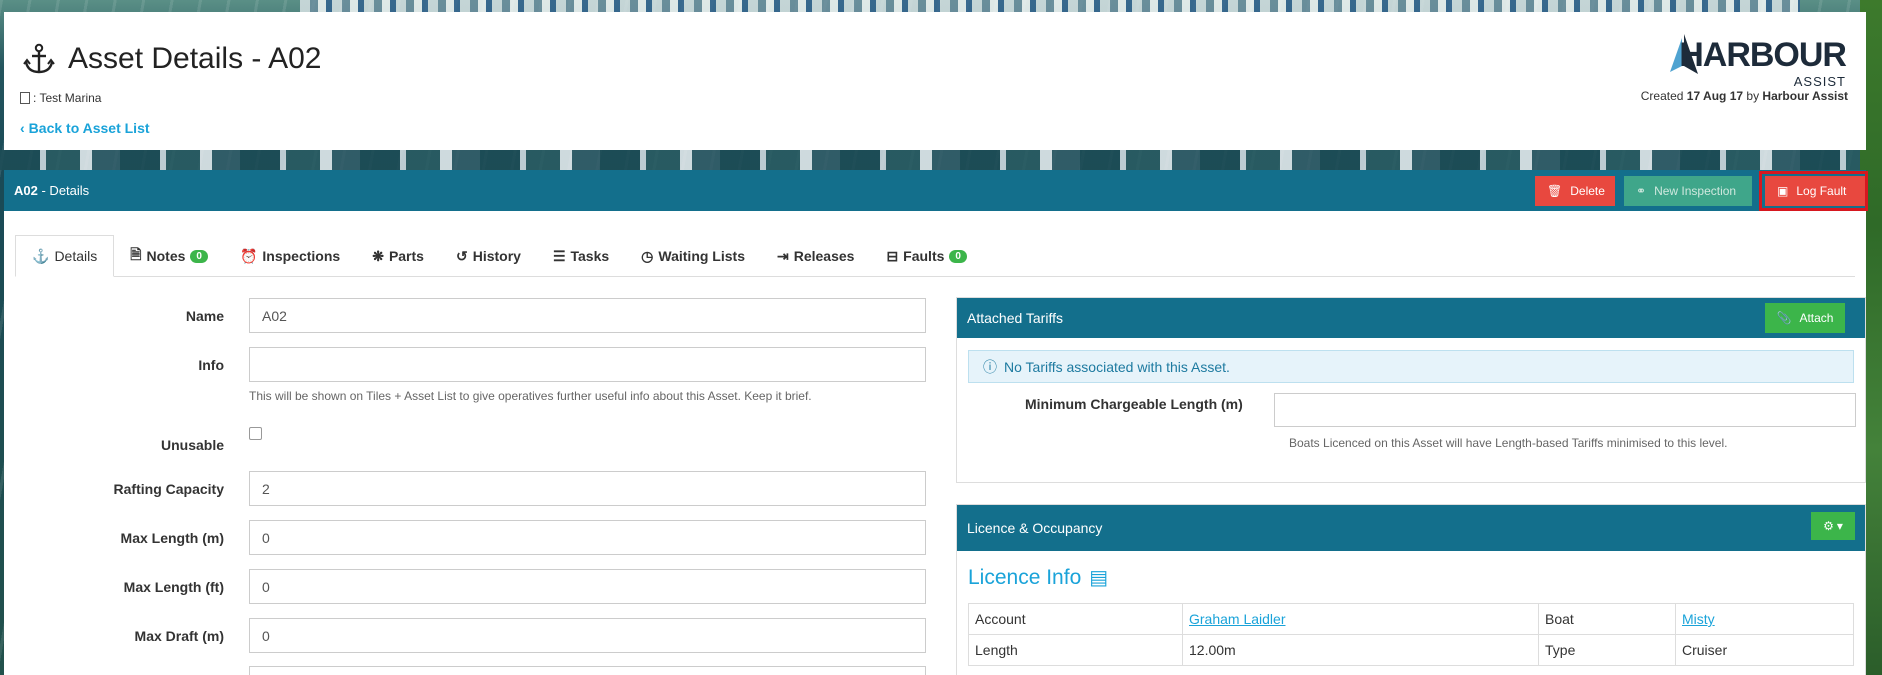 This screenshot has height=675, width=1882. I want to click on tab-releases: ⇥ Releases, so click(815, 256).